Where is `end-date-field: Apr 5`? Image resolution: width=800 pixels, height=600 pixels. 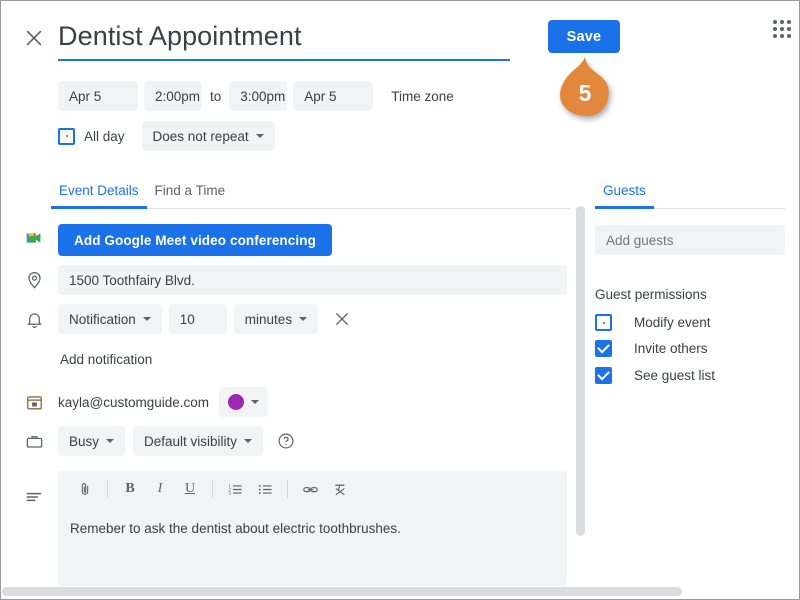 end-date-field: Apr 5 is located at coordinates (333, 96).